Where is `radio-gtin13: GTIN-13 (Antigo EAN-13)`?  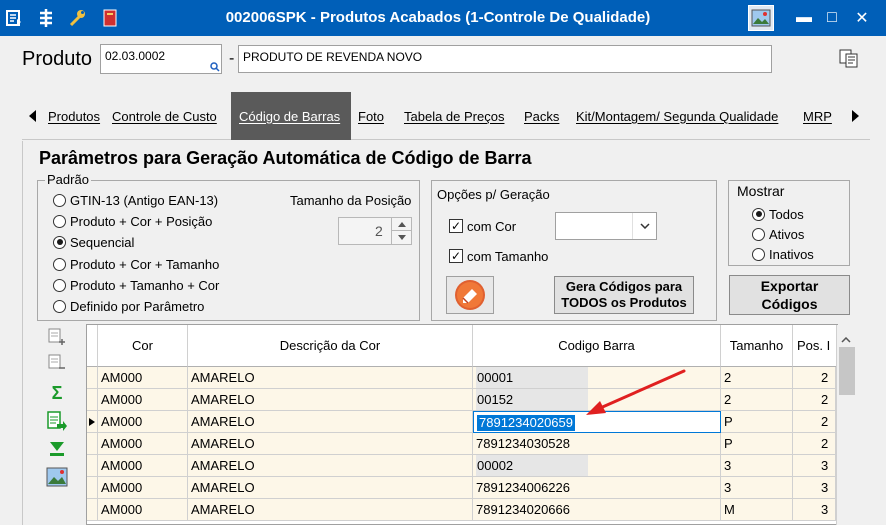
radio-gtin13: GTIN-13 (Antigo EAN-13) is located at coordinates (135, 200).